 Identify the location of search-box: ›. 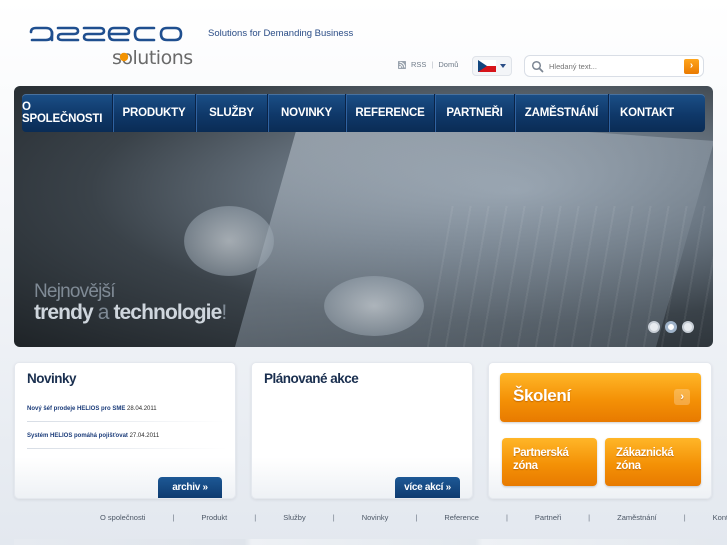
(614, 66).